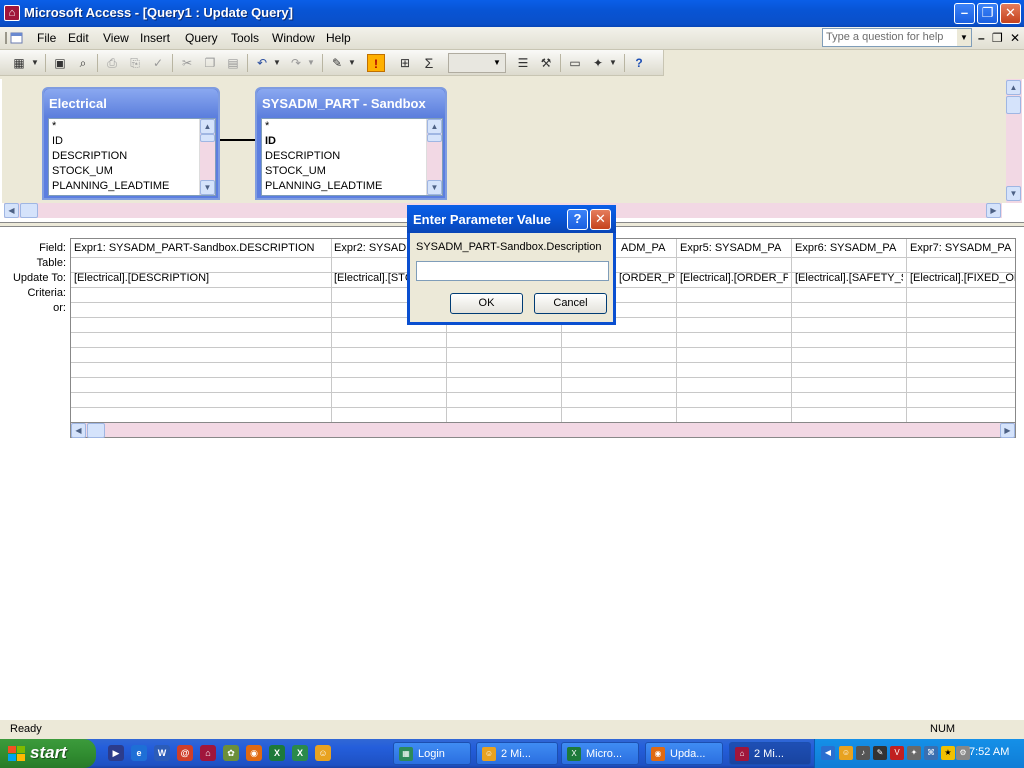  I want to click on dialog-title-bar: Enter Parameter Value ? ✕, so click(511, 219).